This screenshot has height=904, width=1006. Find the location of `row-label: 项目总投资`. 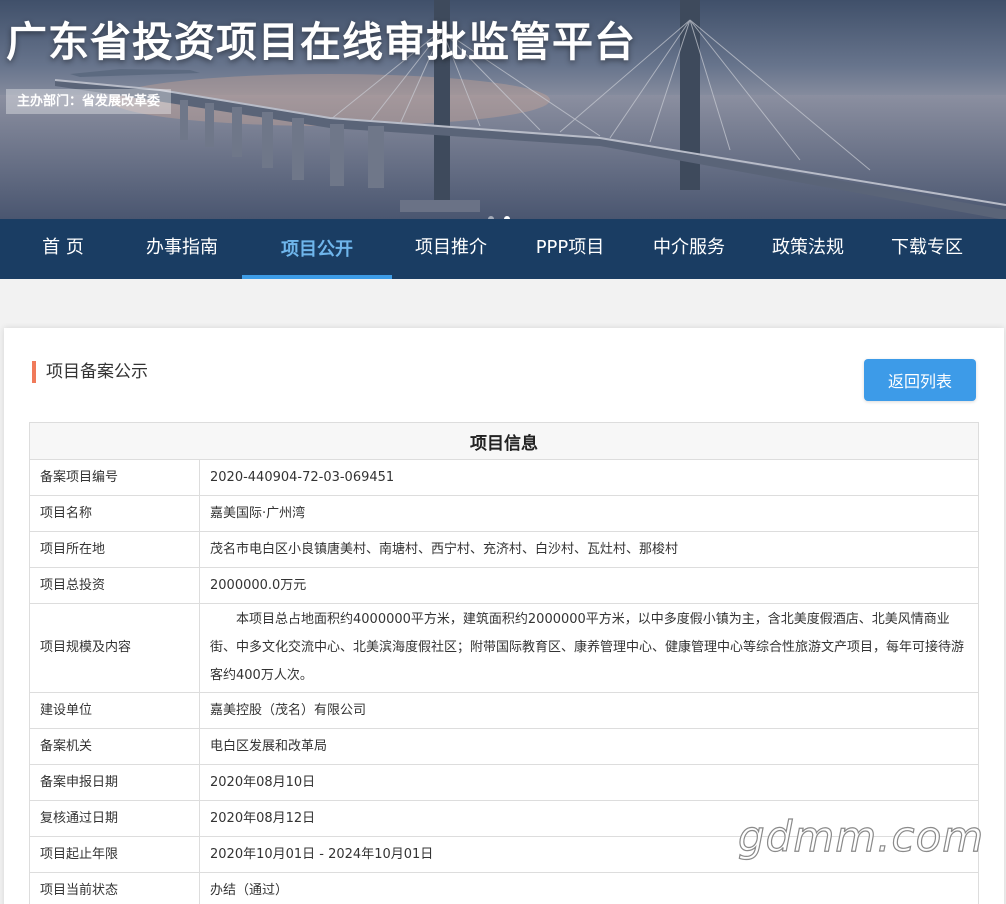

row-label: 项目总投资 is located at coordinates (114, 585).